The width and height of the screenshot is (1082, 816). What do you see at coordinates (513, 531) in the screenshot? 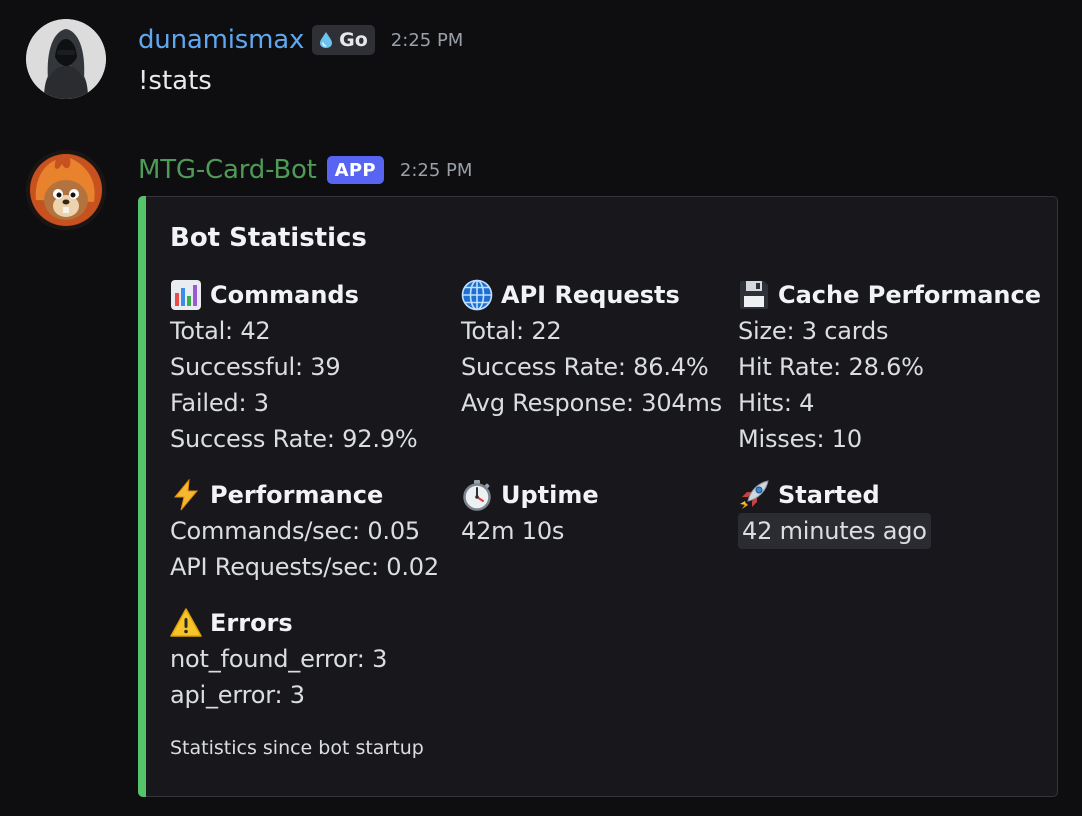
I see `field-uptime-line: 42m 10s` at bounding box center [513, 531].